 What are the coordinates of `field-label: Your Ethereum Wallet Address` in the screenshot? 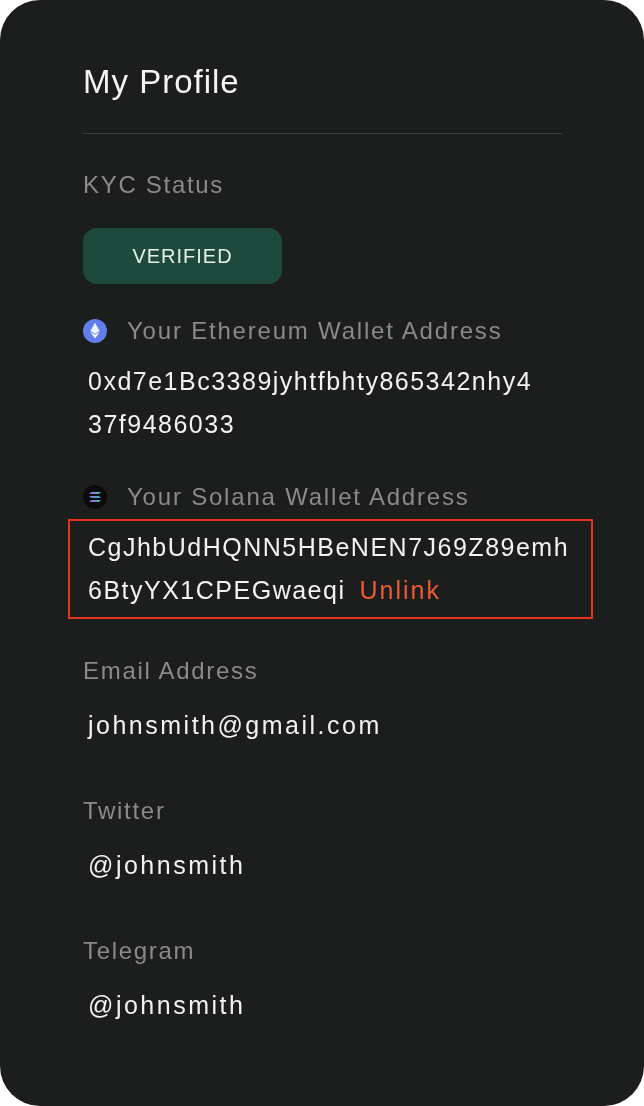 It's located at (315, 331).